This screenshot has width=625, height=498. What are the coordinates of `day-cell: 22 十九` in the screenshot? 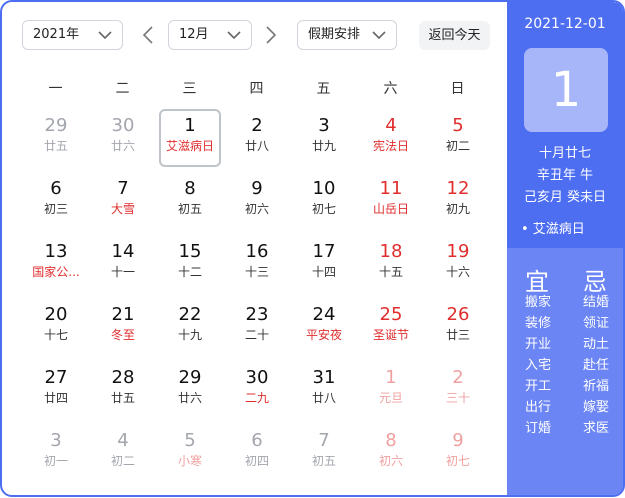 It's located at (190, 327).